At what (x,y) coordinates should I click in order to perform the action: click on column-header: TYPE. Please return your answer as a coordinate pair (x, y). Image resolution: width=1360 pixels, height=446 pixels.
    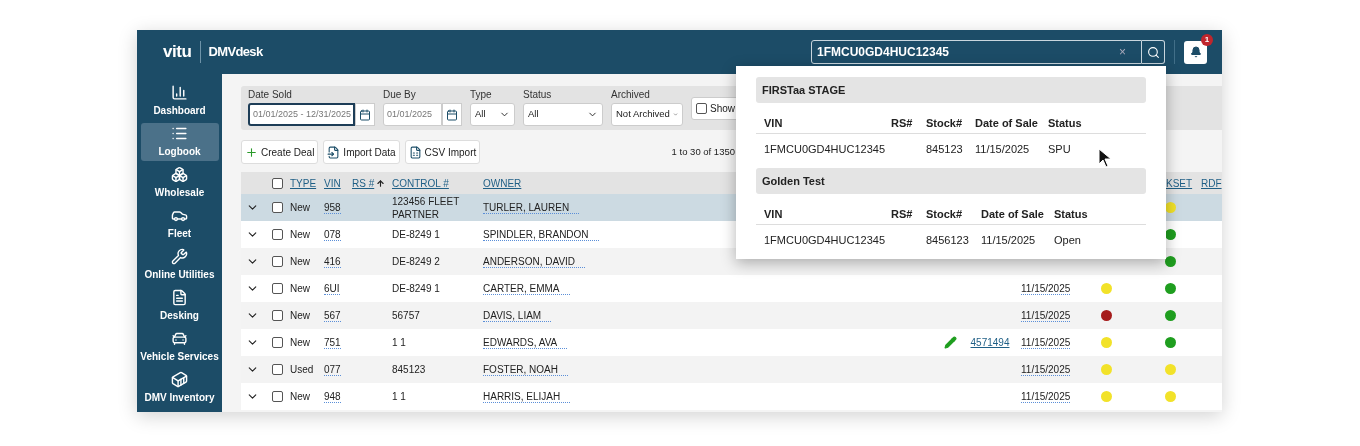
    Looking at the image, I should click on (303, 183).